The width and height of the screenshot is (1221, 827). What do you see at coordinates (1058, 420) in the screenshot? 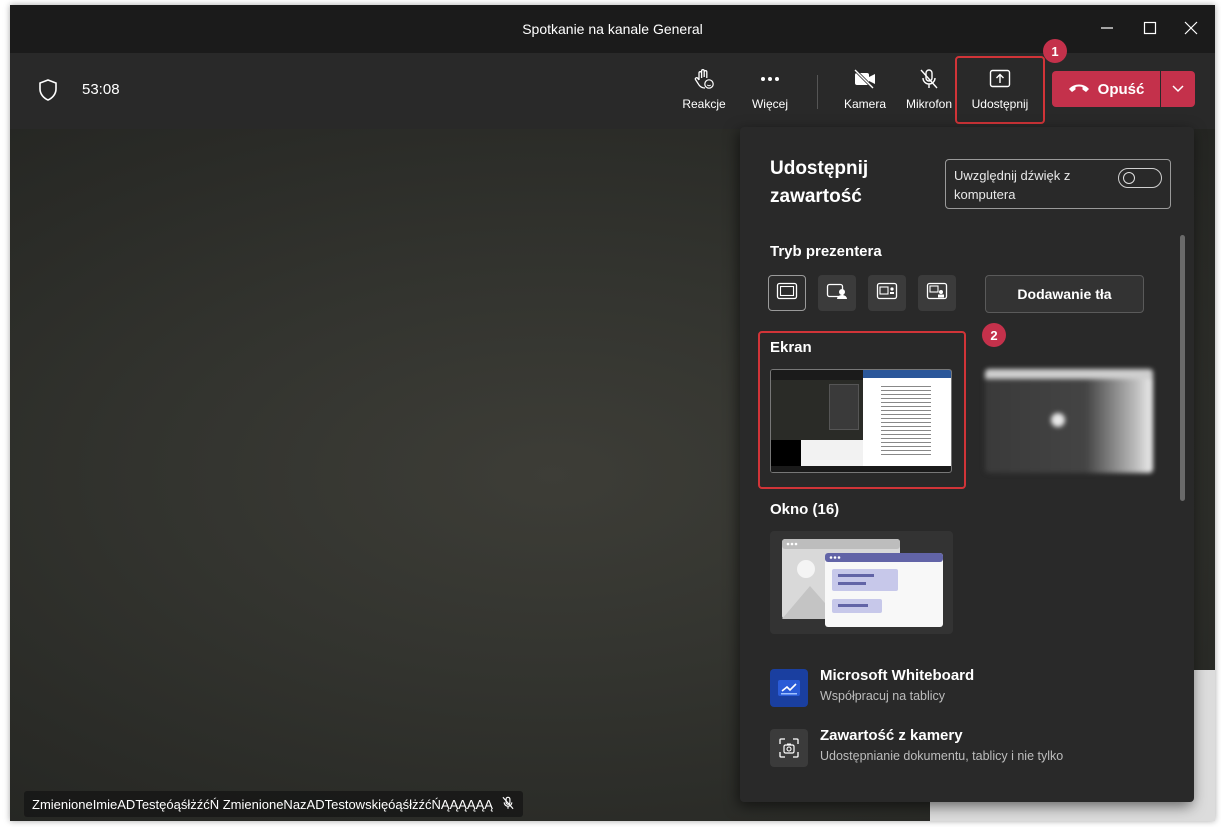
I see `thumb2-dot` at bounding box center [1058, 420].